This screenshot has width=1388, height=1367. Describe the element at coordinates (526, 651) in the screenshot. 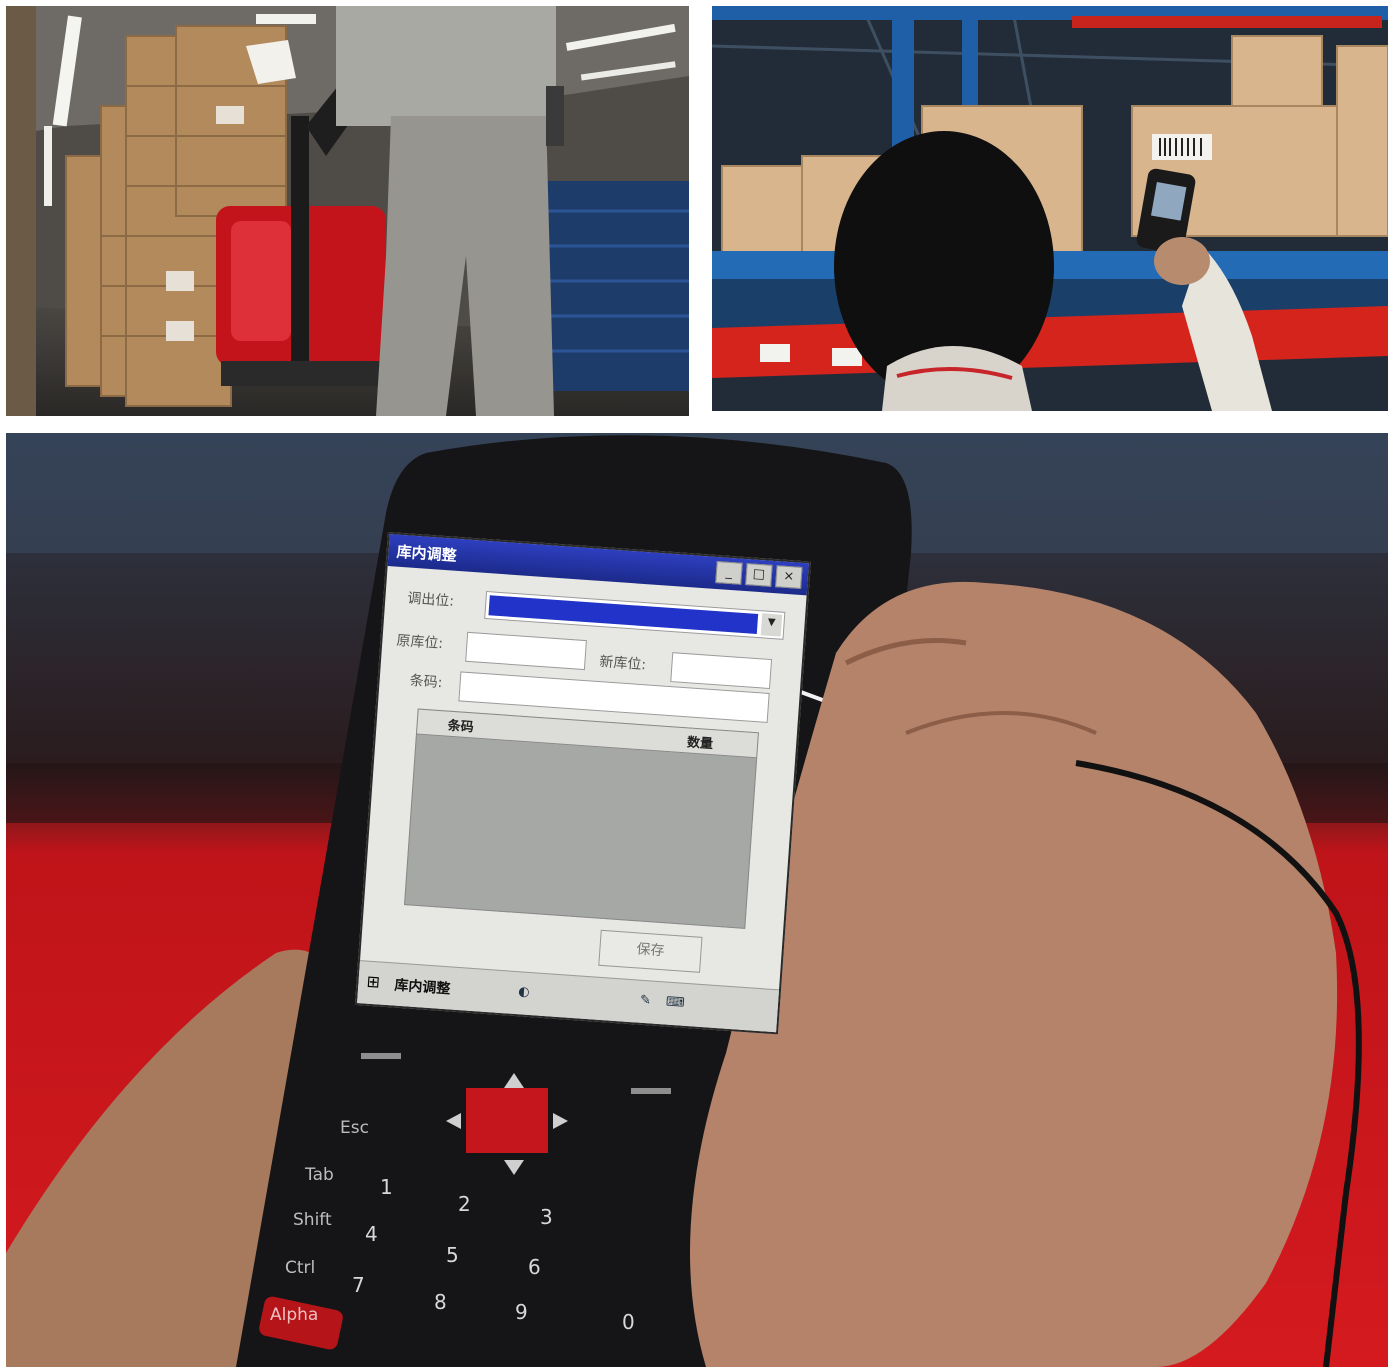

I see `original-location-field` at that location.